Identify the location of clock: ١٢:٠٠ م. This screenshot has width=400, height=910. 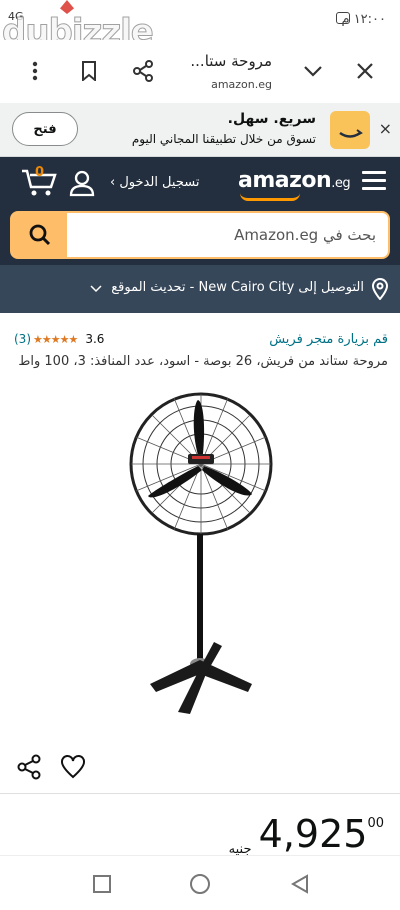
(364, 19).